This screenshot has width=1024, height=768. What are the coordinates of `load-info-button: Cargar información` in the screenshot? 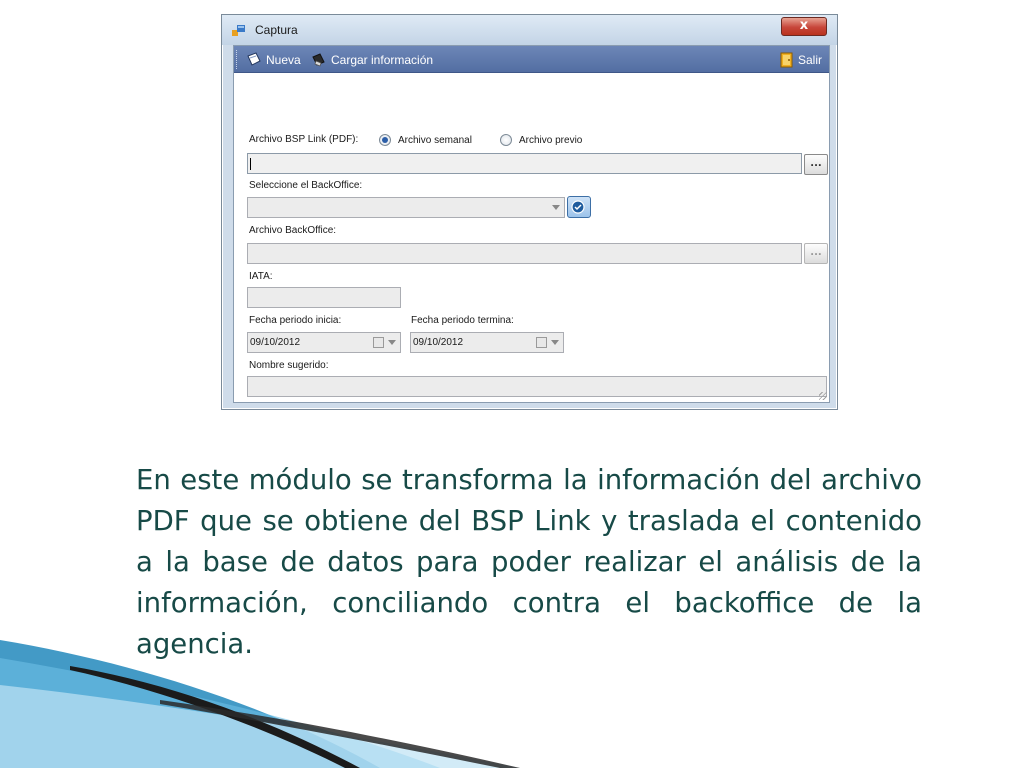 It's located at (372, 60).